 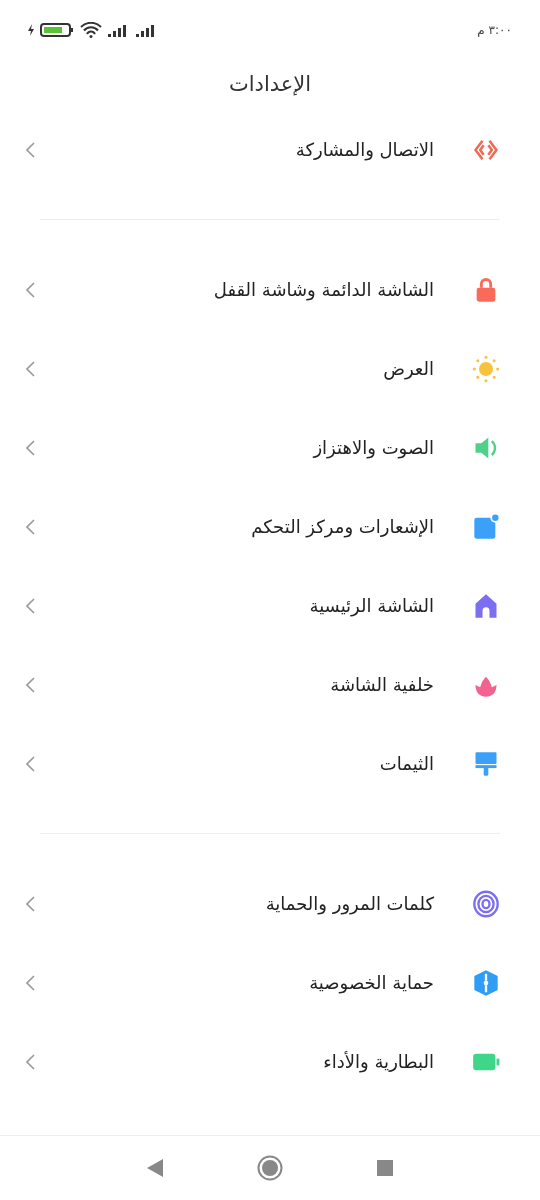 I want to click on settings-row: البطارية والأداء, so click(x=270, y=1061).